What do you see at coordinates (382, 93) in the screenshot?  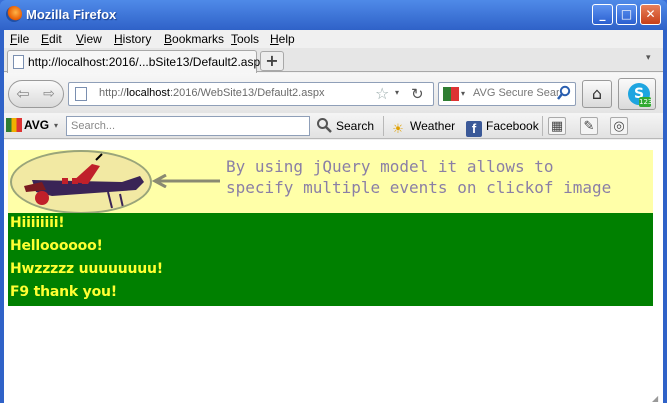 I see `bookmark-star-icon: ☆` at bounding box center [382, 93].